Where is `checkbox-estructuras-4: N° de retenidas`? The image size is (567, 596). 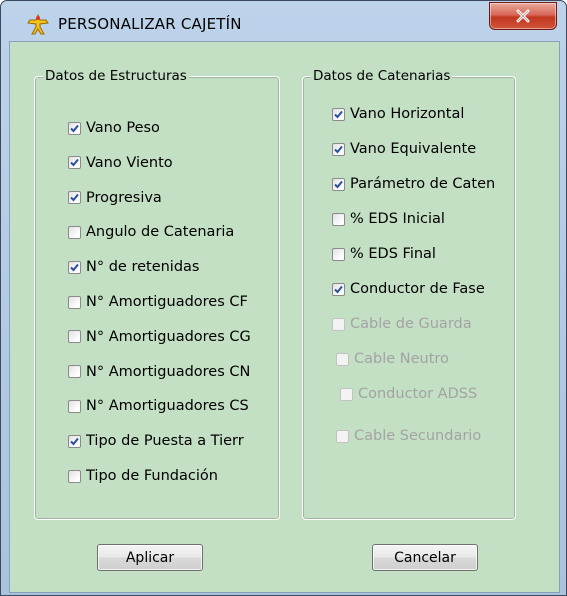
checkbox-estructuras-4: N° de retenidas is located at coordinates (133, 267).